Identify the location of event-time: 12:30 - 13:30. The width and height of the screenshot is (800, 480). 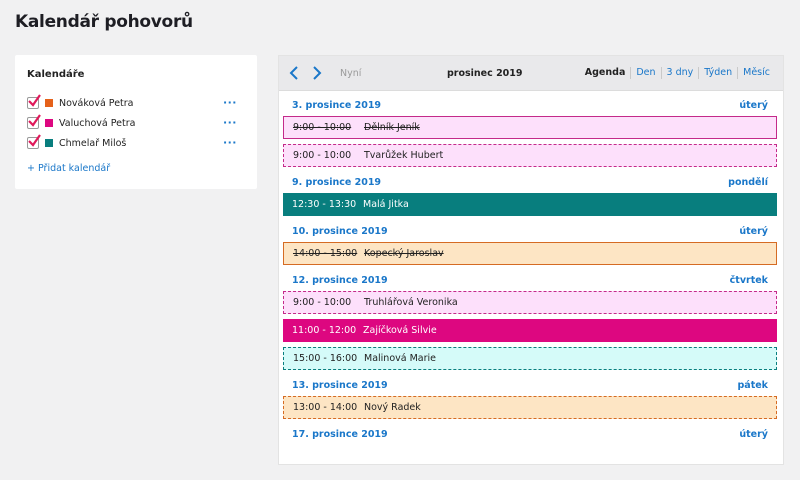
(324, 204).